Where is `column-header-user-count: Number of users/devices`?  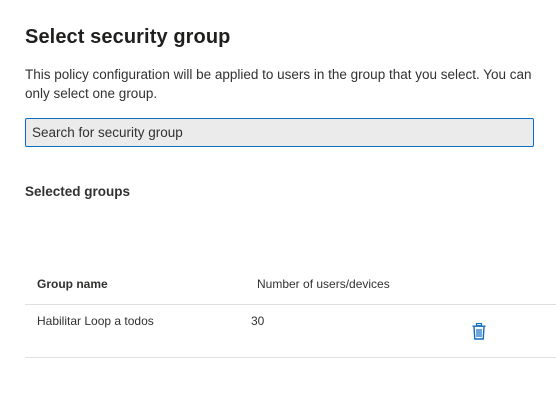 column-header-user-count: Number of users/devices is located at coordinates (323, 284).